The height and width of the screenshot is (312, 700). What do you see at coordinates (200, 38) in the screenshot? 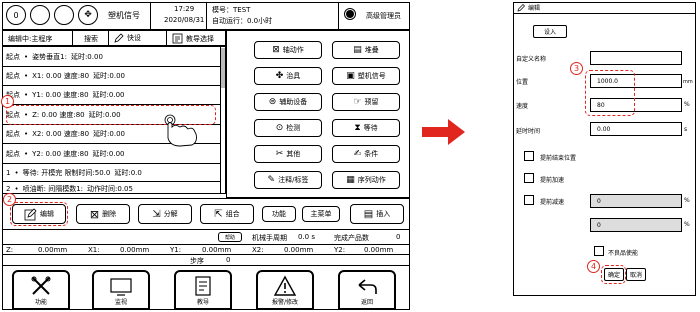
I see `teach-select-label: 教导选择` at bounding box center [200, 38].